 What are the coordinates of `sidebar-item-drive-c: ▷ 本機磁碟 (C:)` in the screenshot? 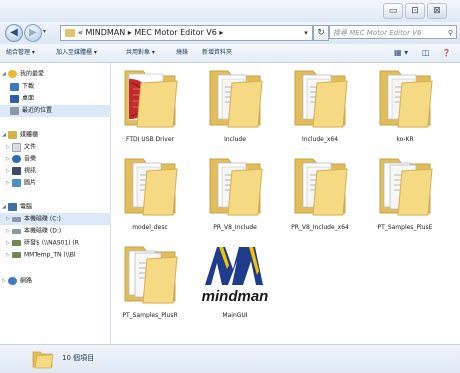 It's located at (58, 219).